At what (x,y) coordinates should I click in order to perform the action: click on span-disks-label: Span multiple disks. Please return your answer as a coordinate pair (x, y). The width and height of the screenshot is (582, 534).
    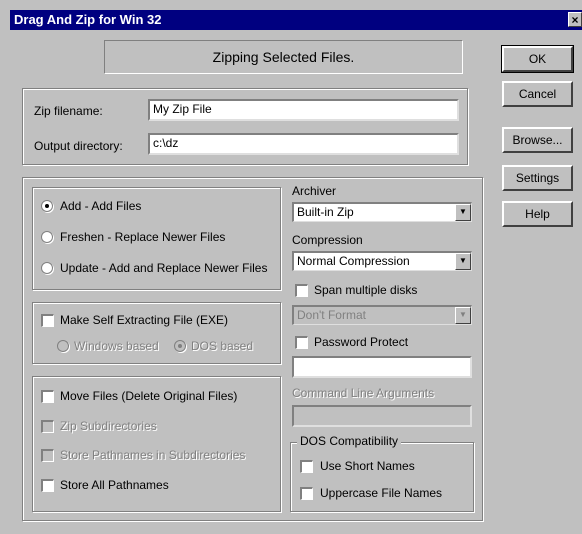
    Looking at the image, I should click on (365, 290).